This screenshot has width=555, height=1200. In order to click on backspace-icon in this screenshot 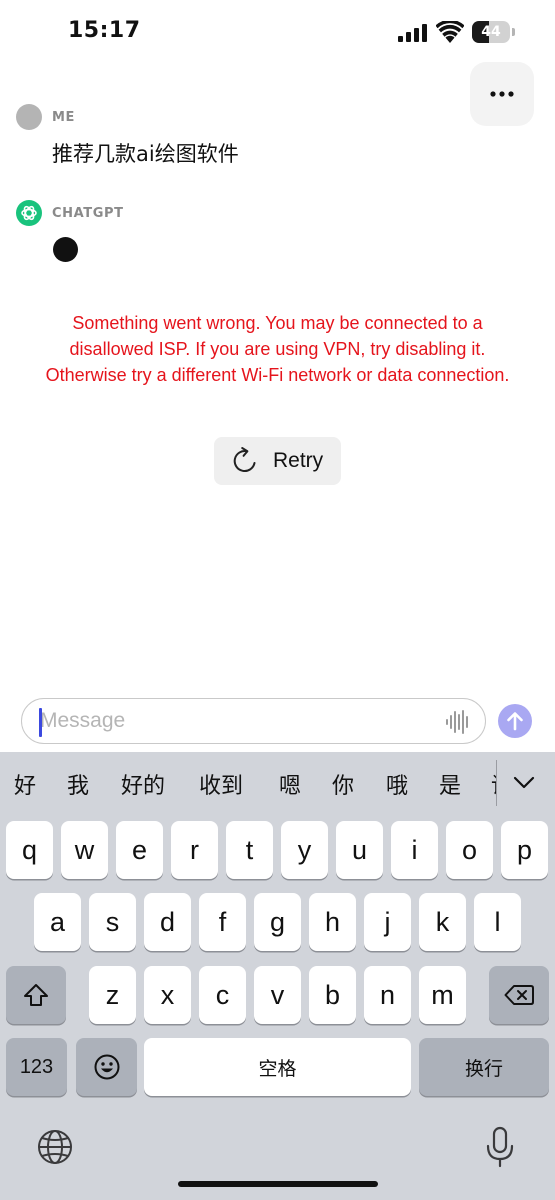, I will do `click(519, 995)`.